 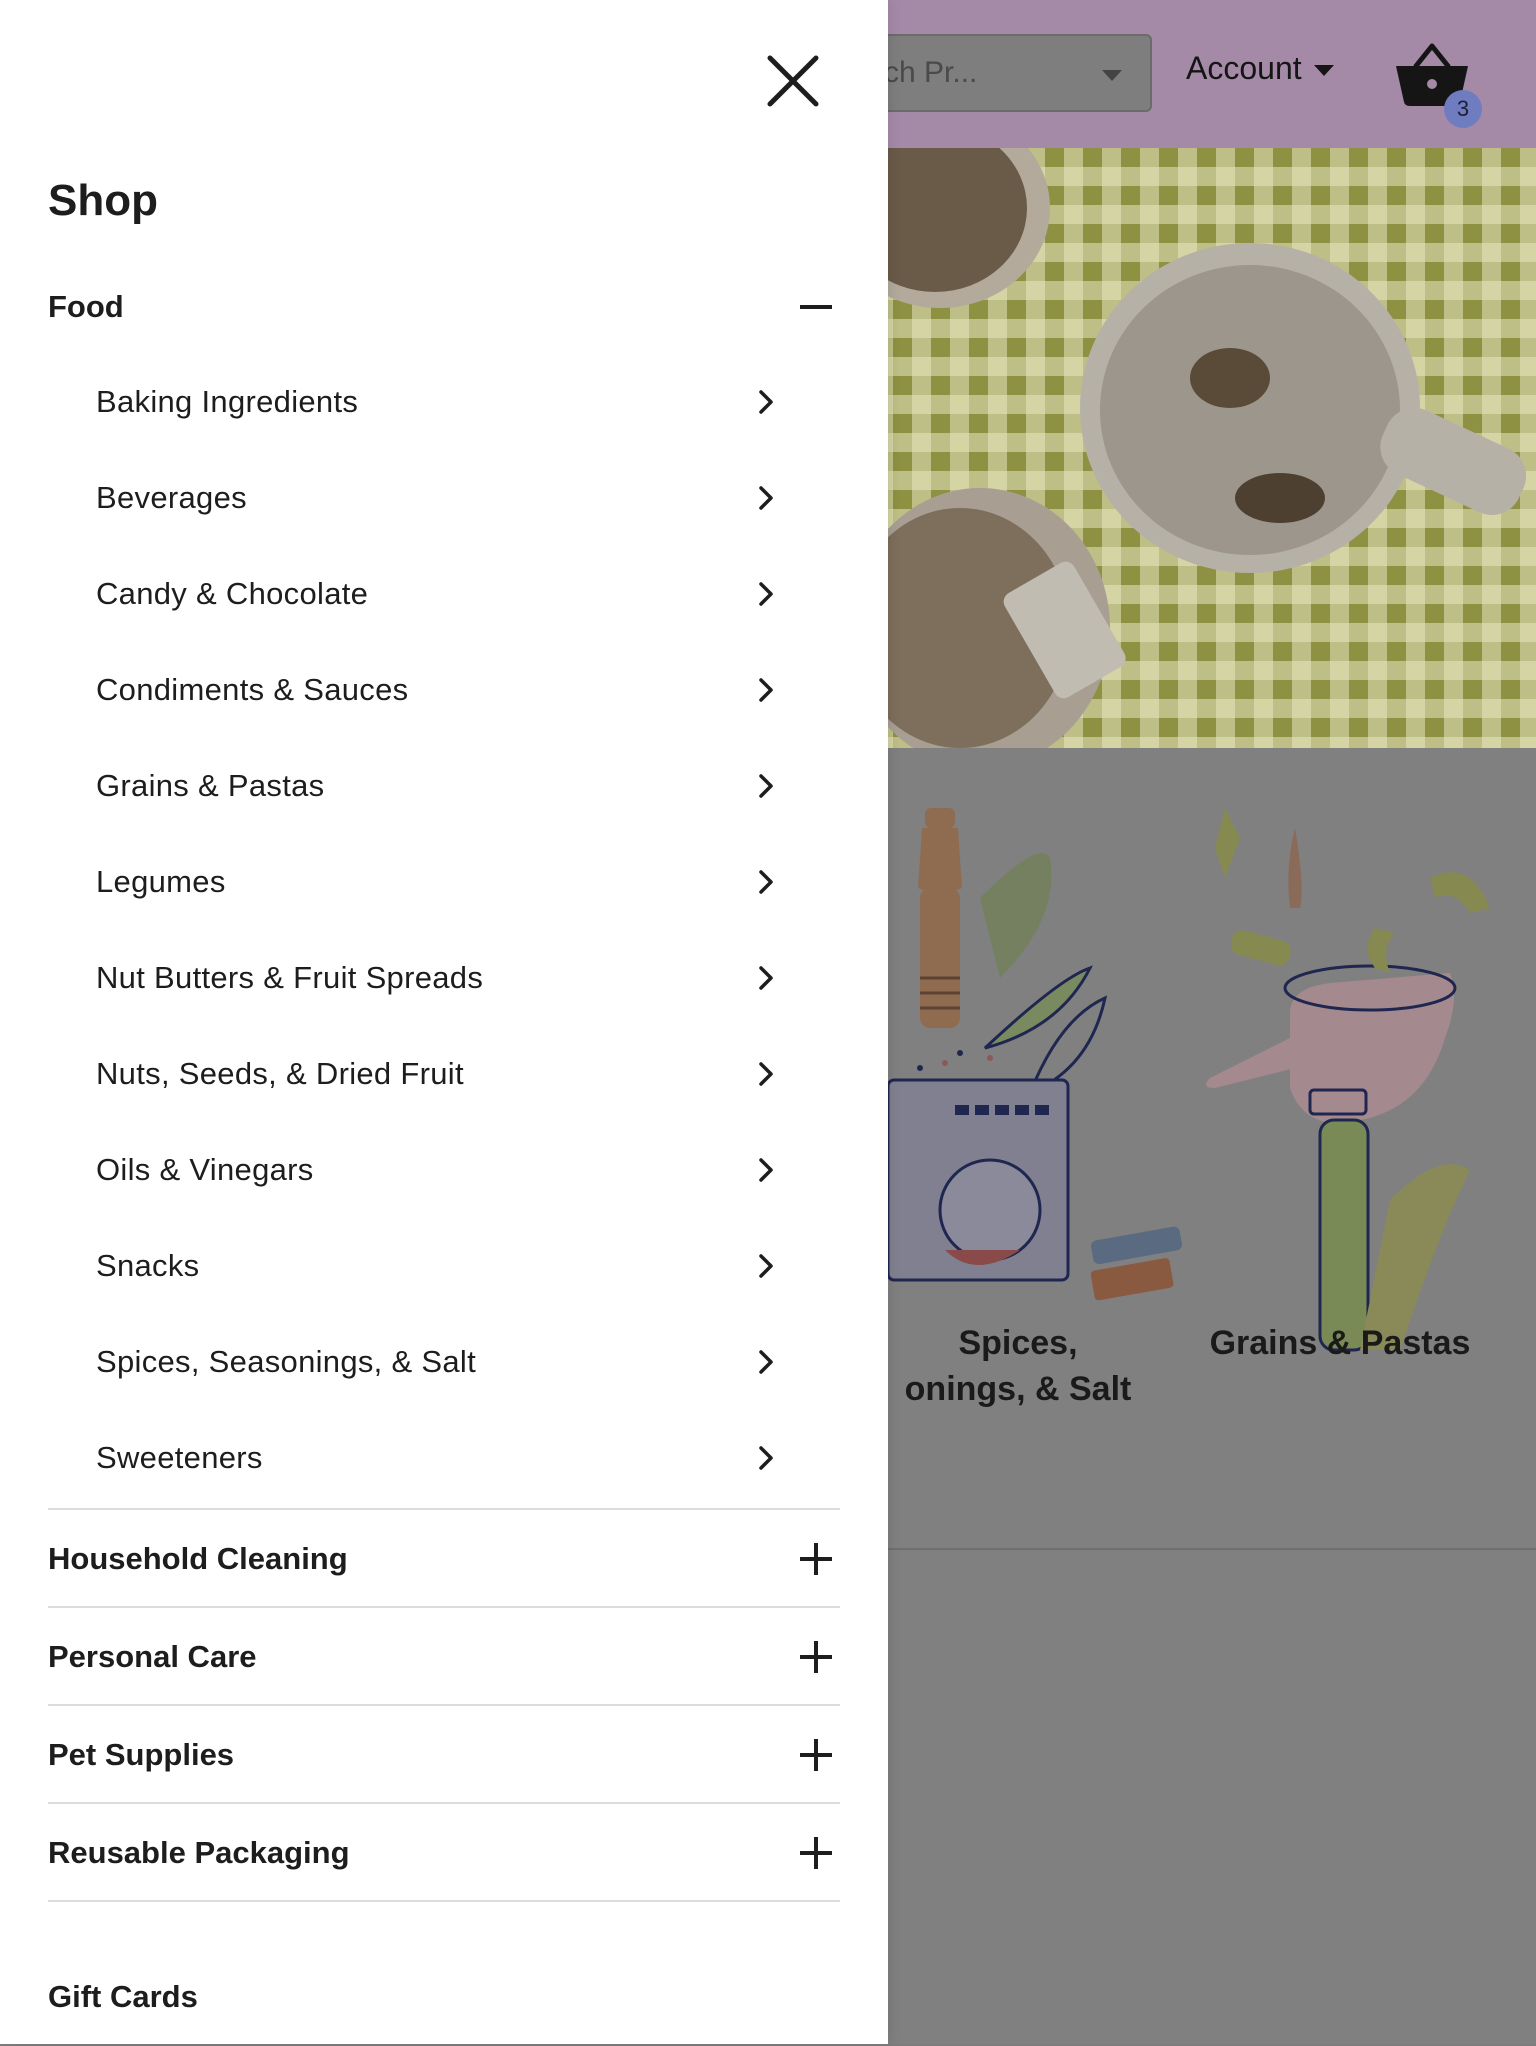 I want to click on submenu-item-label: Nut Butters & Fruit Spreads, so click(x=290, y=977).